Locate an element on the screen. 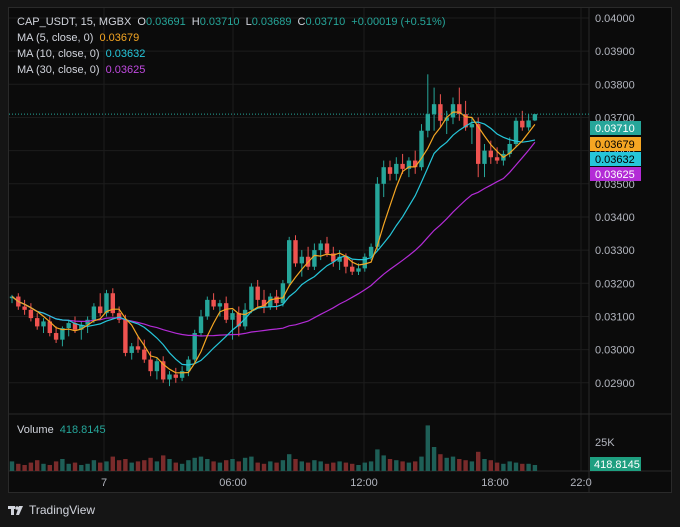 This screenshot has height=527, width=680. tradingview-logo: TradingView is located at coordinates (51, 510).